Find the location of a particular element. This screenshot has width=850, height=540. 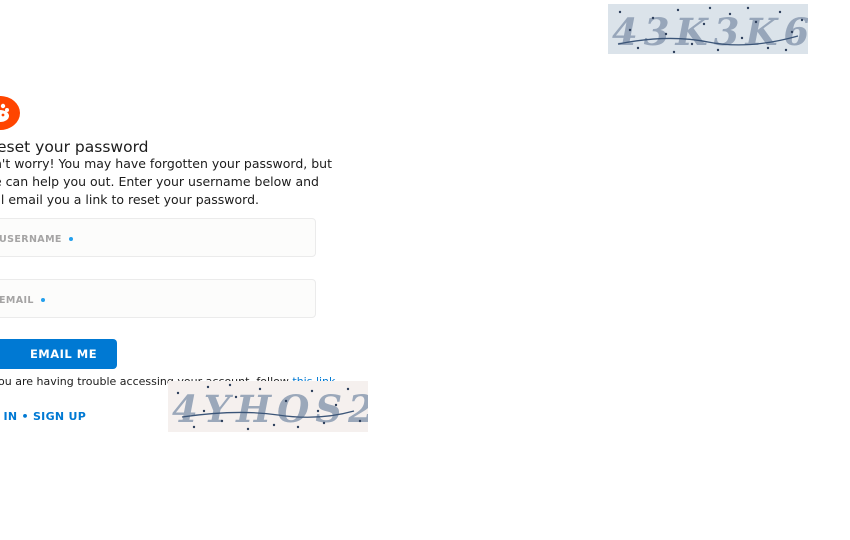

auth-links: G IN • SIGN UP is located at coordinates (43, 416).